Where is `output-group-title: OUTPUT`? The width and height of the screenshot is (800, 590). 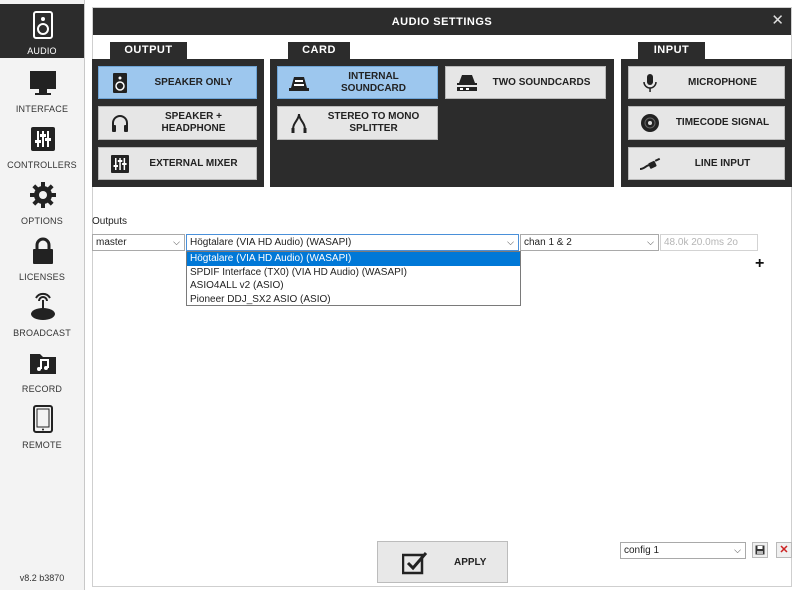
output-group-title: OUTPUT is located at coordinates (148, 51).